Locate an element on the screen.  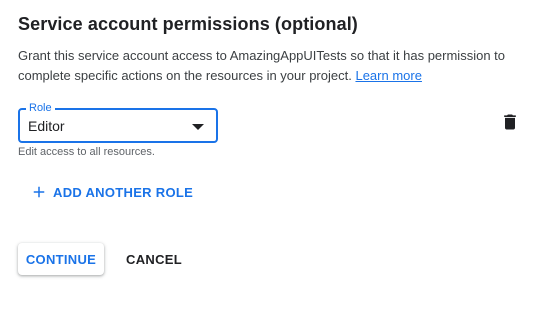
role-field-label: Role is located at coordinates (40, 108).